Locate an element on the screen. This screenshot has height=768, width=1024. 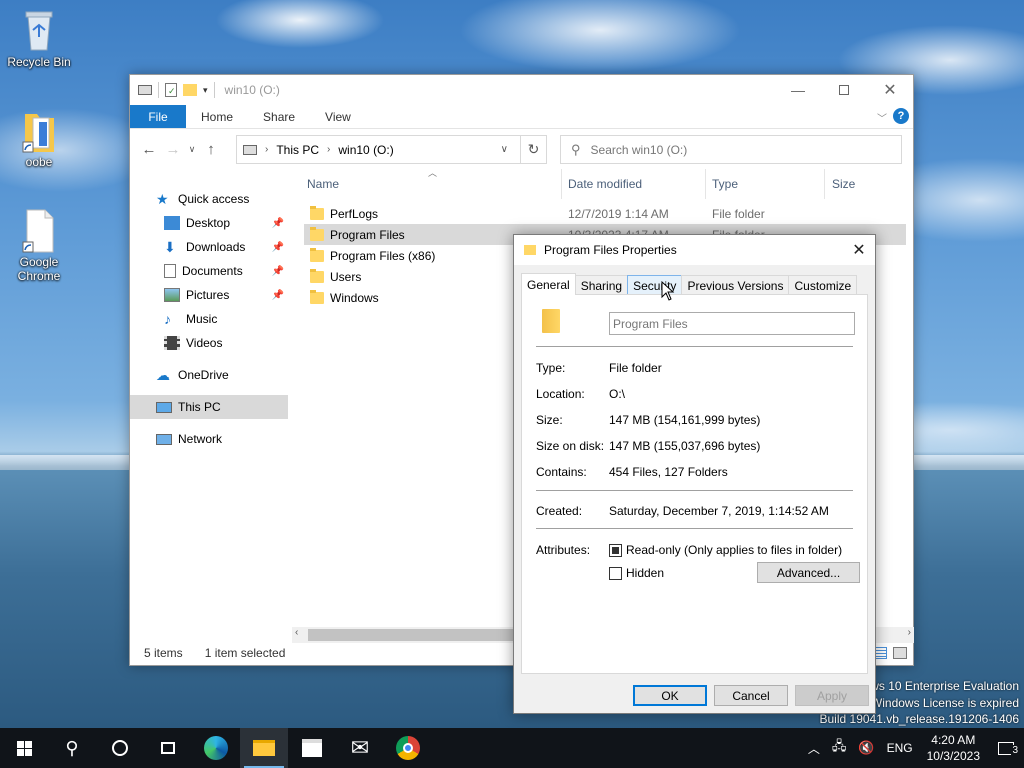
volume-muted-icon: 🔇 is located at coordinates (866, 748).